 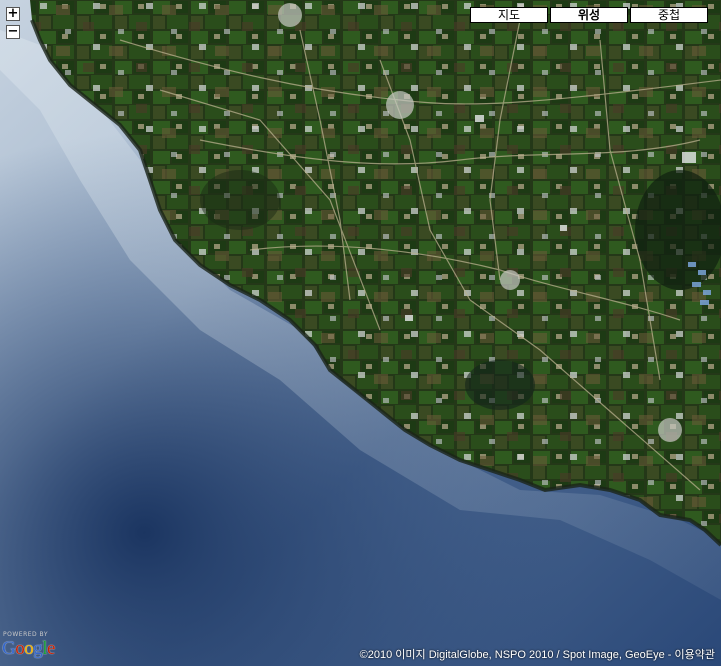 What do you see at coordinates (509, 15) in the screenshot?
I see `map-type-map-button: 지도` at bounding box center [509, 15].